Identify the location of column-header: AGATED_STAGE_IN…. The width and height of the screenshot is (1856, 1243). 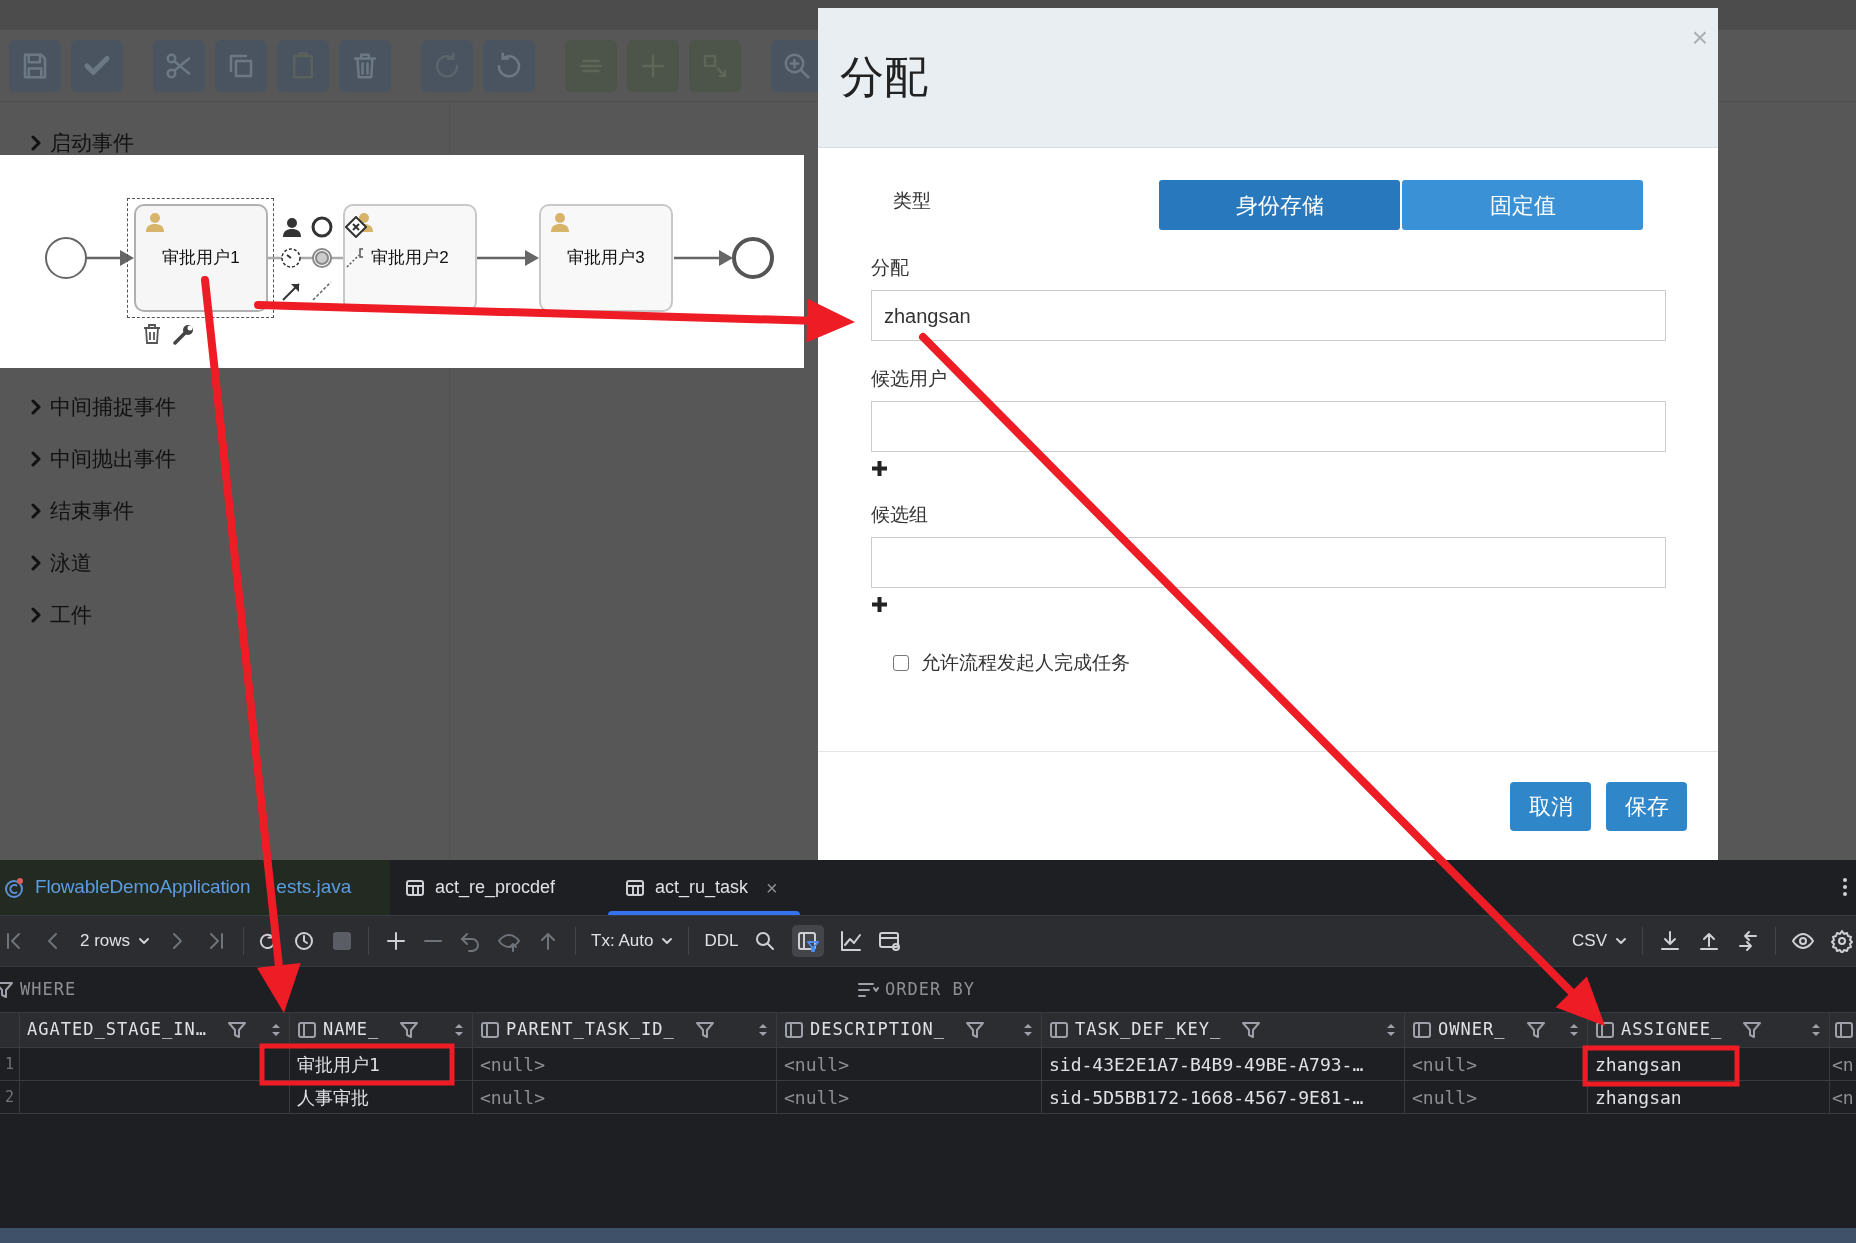
(155, 1030).